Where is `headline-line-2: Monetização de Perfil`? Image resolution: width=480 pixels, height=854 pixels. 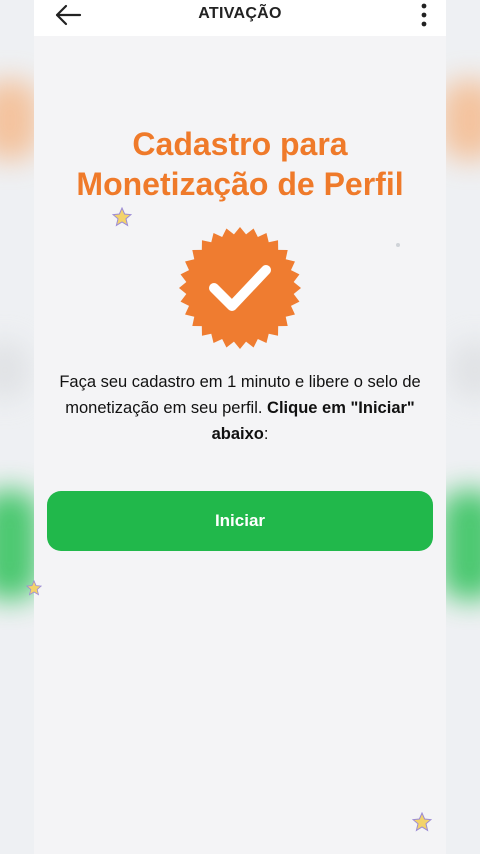 headline-line-2: Monetização de Perfil is located at coordinates (240, 184).